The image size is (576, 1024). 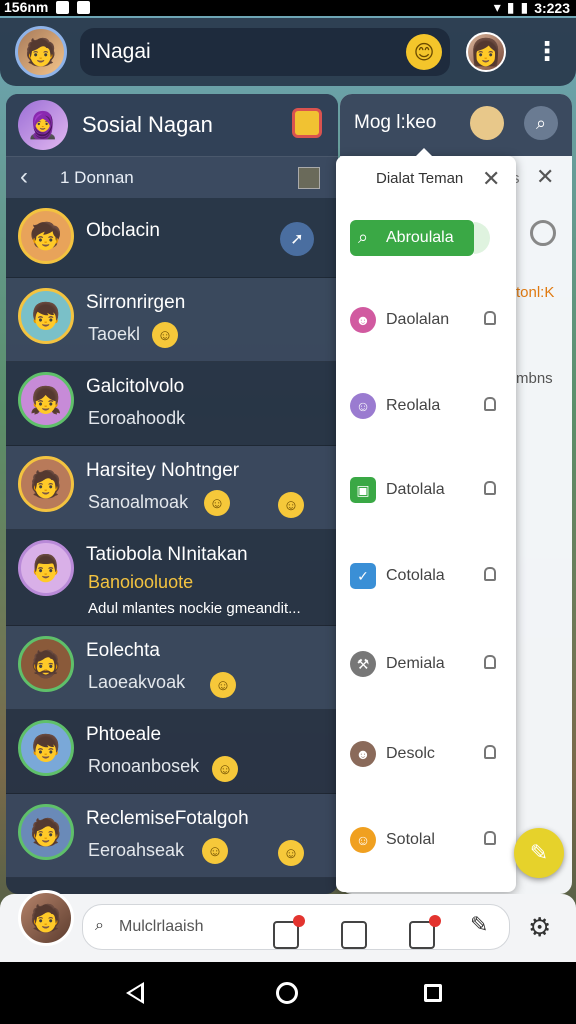 What do you see at coordinates (363, 754) in the screenshot?
I see `avatar-icon: ☻` at bounding box center [363, 754].